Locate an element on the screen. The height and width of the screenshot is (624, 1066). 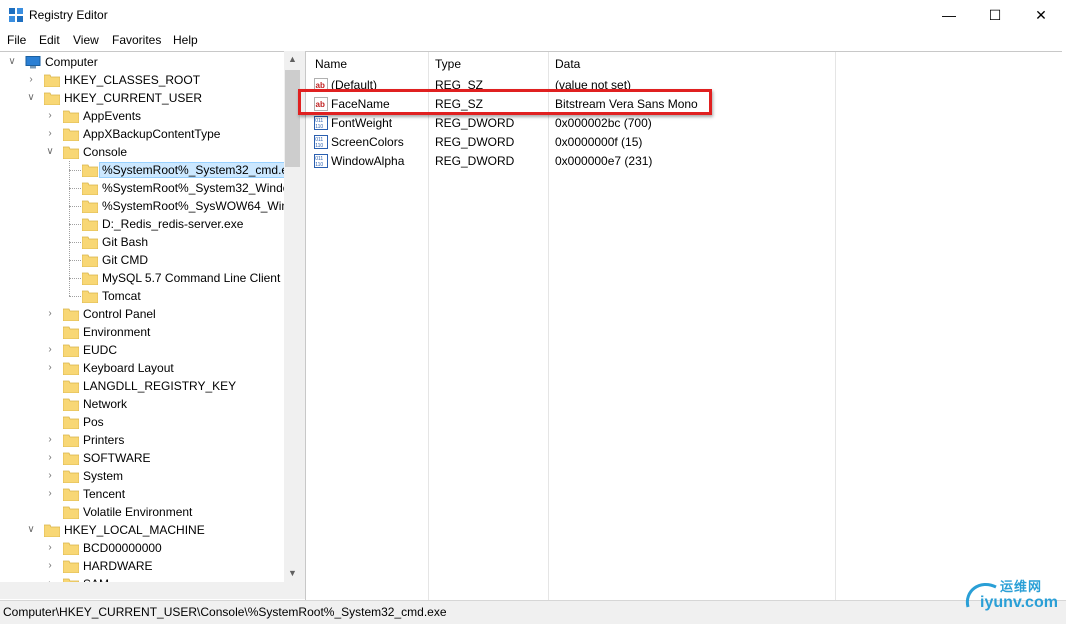
tree-node-label: D:_Redis_redis-server.exe is located at coordinates (173, 224).